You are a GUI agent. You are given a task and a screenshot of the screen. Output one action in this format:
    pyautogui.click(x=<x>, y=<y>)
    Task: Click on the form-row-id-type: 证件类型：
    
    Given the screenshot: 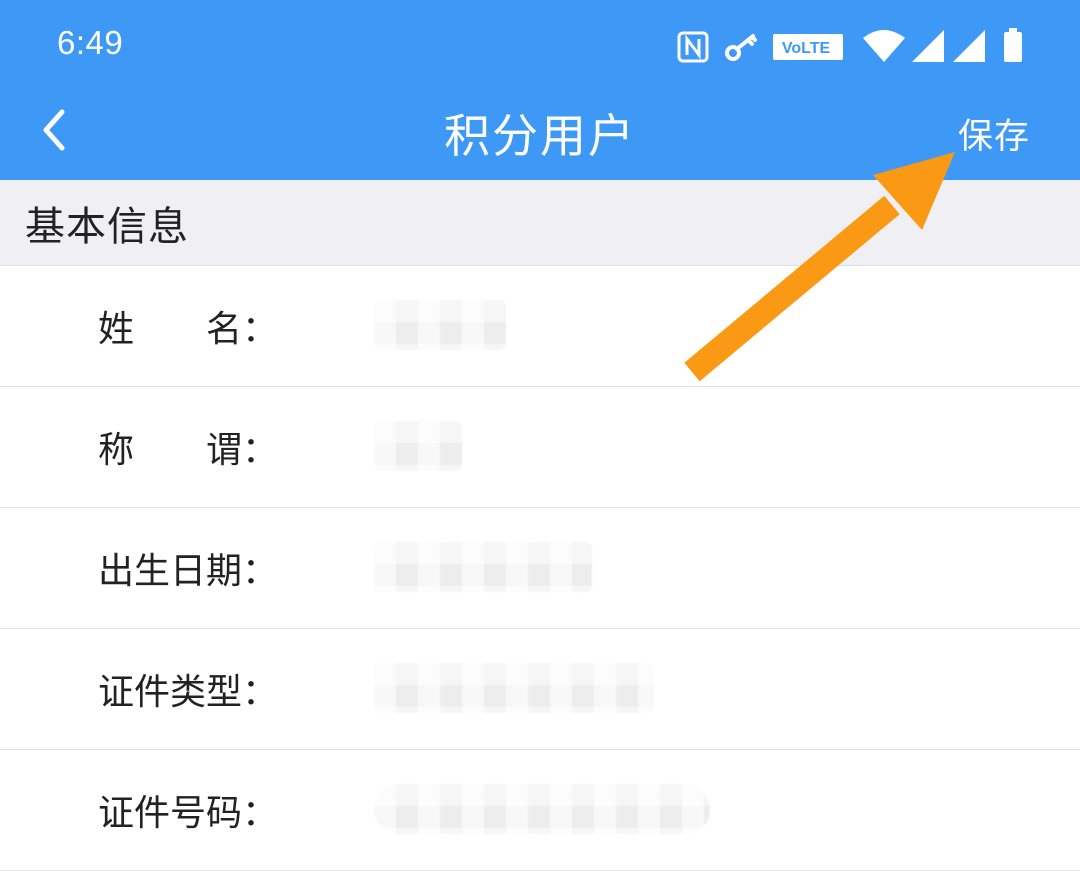 What is the action you would take?
    pyautogui.click(x=540, y=689)
    